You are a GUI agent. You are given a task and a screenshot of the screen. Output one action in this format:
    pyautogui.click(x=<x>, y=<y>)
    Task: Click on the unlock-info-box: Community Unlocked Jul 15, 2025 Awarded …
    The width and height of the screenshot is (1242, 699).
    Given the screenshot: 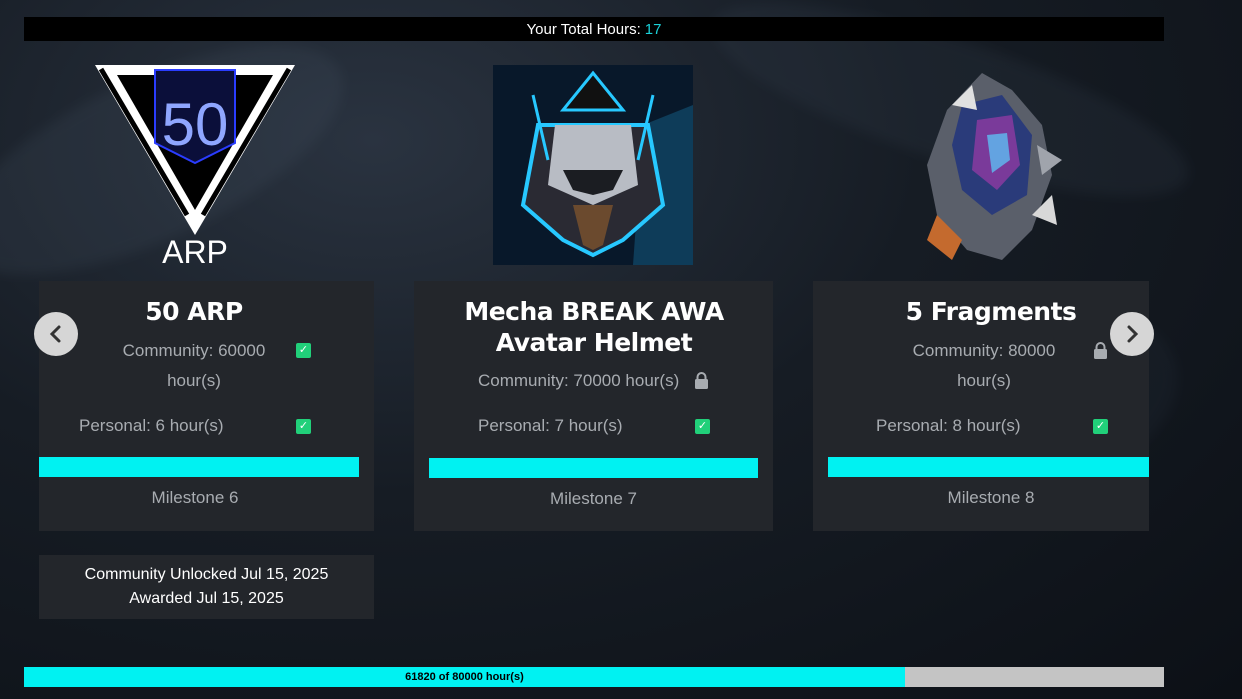 What is the action you would take?
    pyautogui.click(x=206, y=587)
    